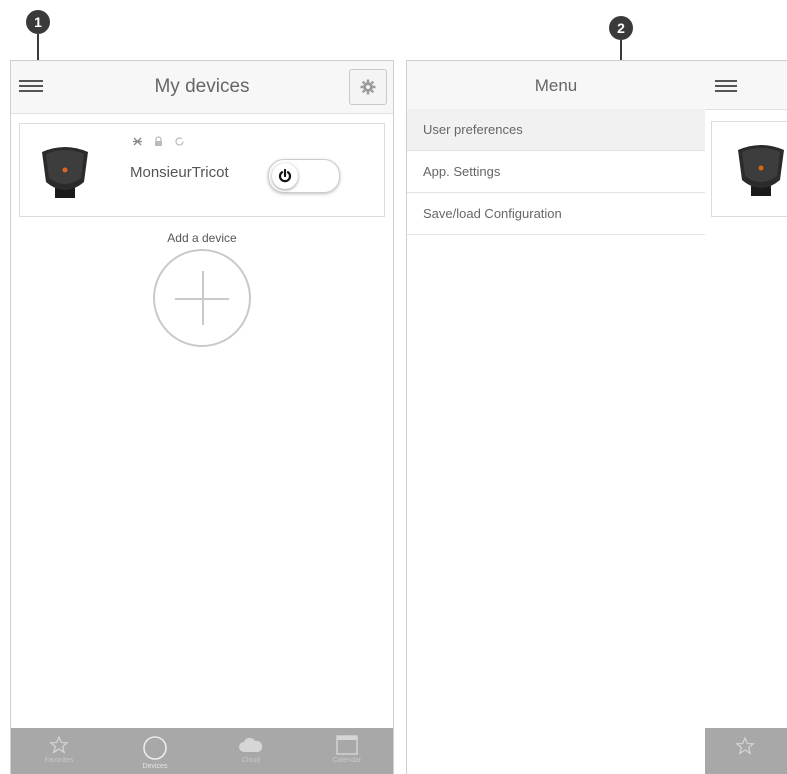 Image resolution: width=787 pixels, height=774 pixels. Describe the element at coordinates (202, 238) in the screenshot. I see `add-device-label: Add a device` at that location.